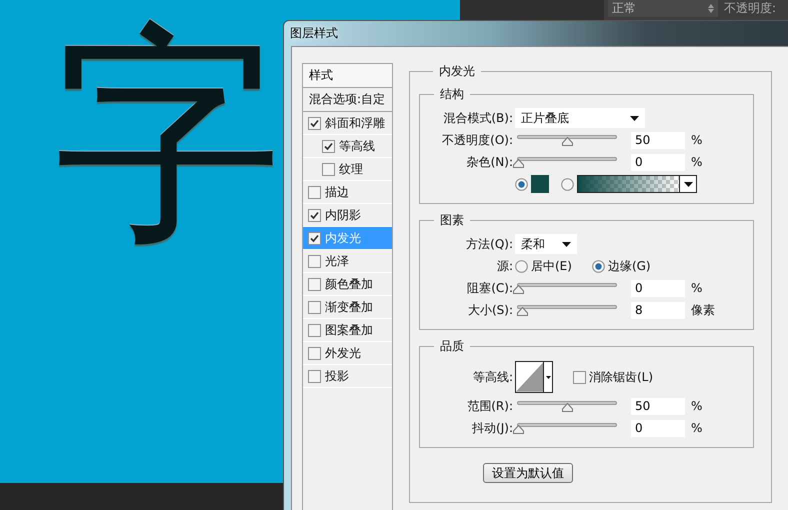  Describe the element at coordinates (750, 8) in the screenshot. I see `opacity-label: 不透明度:` at that location.